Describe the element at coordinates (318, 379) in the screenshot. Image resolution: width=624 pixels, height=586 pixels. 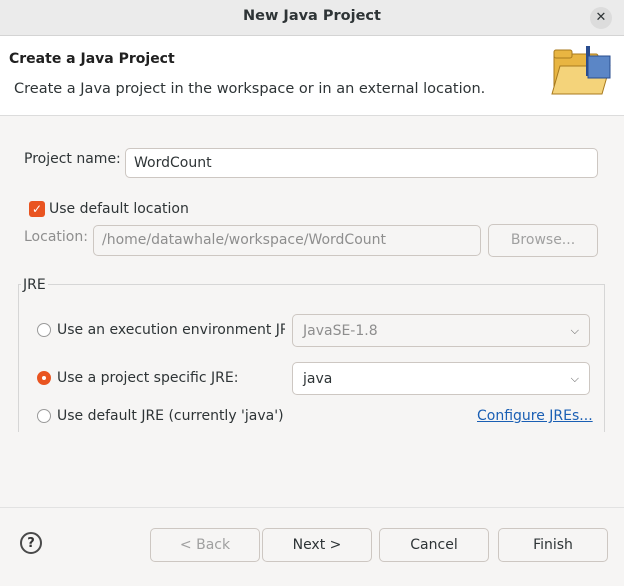
I see `project-specific-jre-value: java` at that location.